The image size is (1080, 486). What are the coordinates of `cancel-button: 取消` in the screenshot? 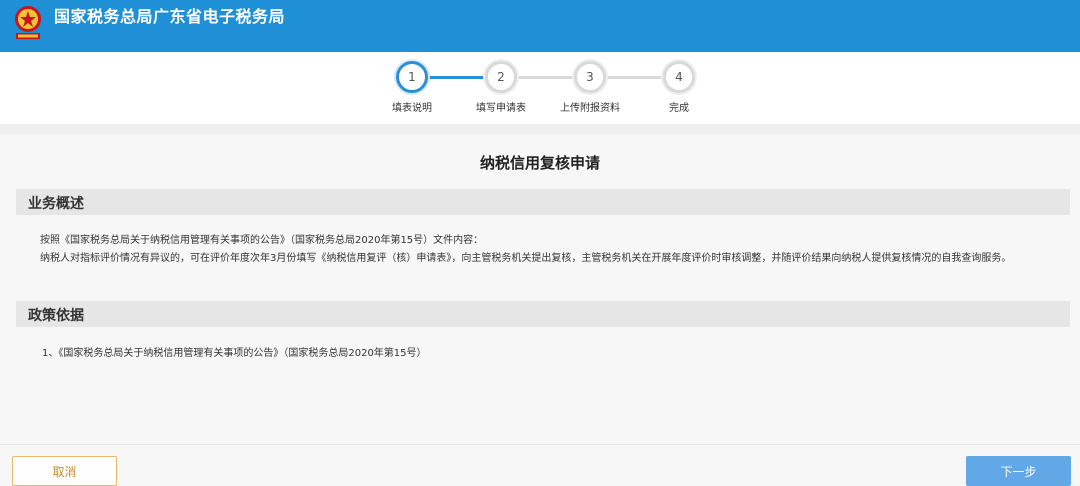 It's located at (64, 471).